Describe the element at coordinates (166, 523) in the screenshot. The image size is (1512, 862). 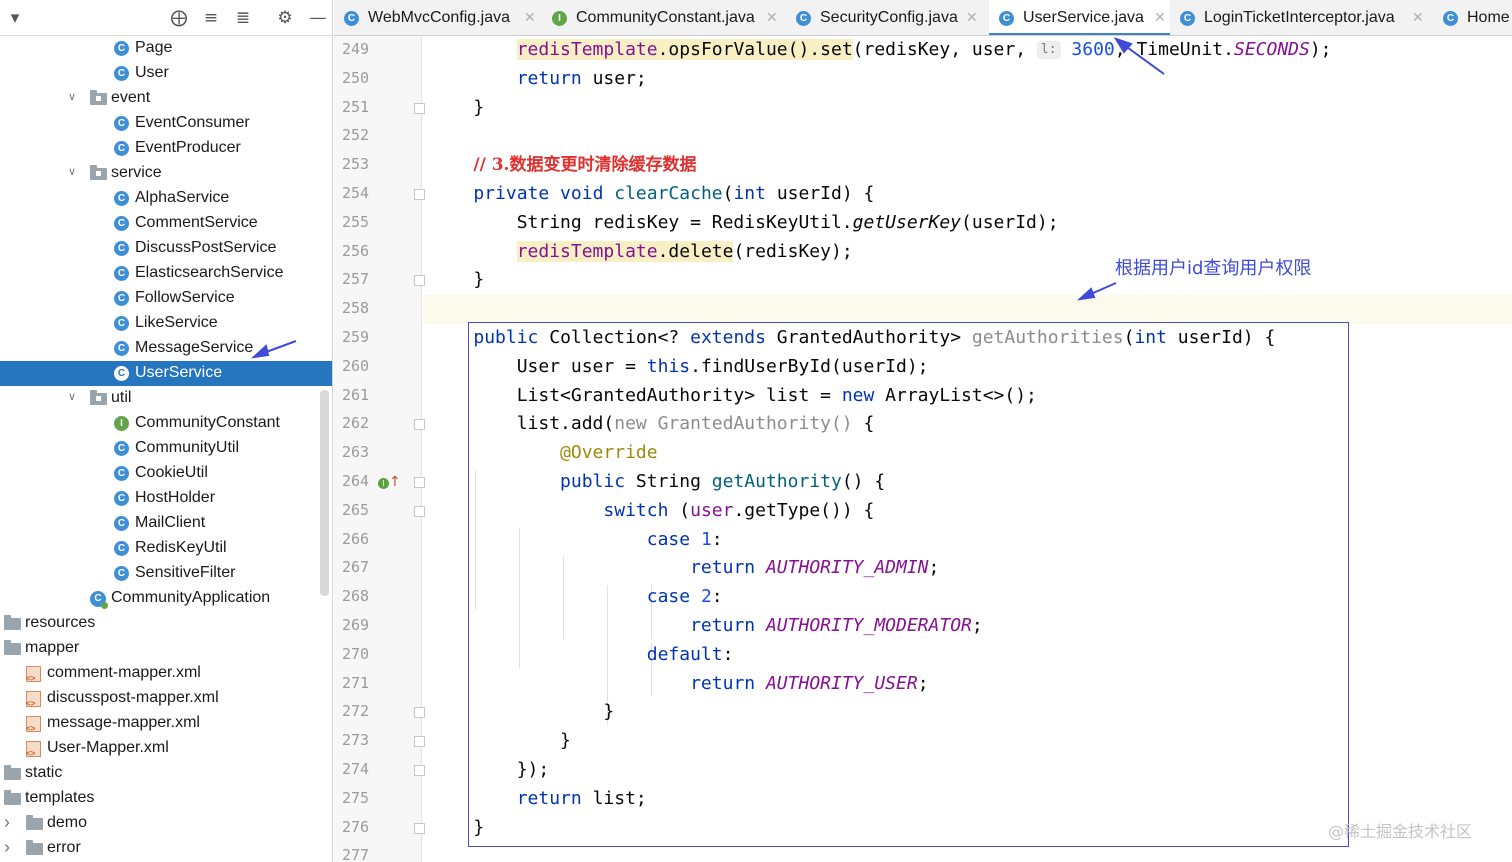
I see `tree-item: C MailClient` at that location.